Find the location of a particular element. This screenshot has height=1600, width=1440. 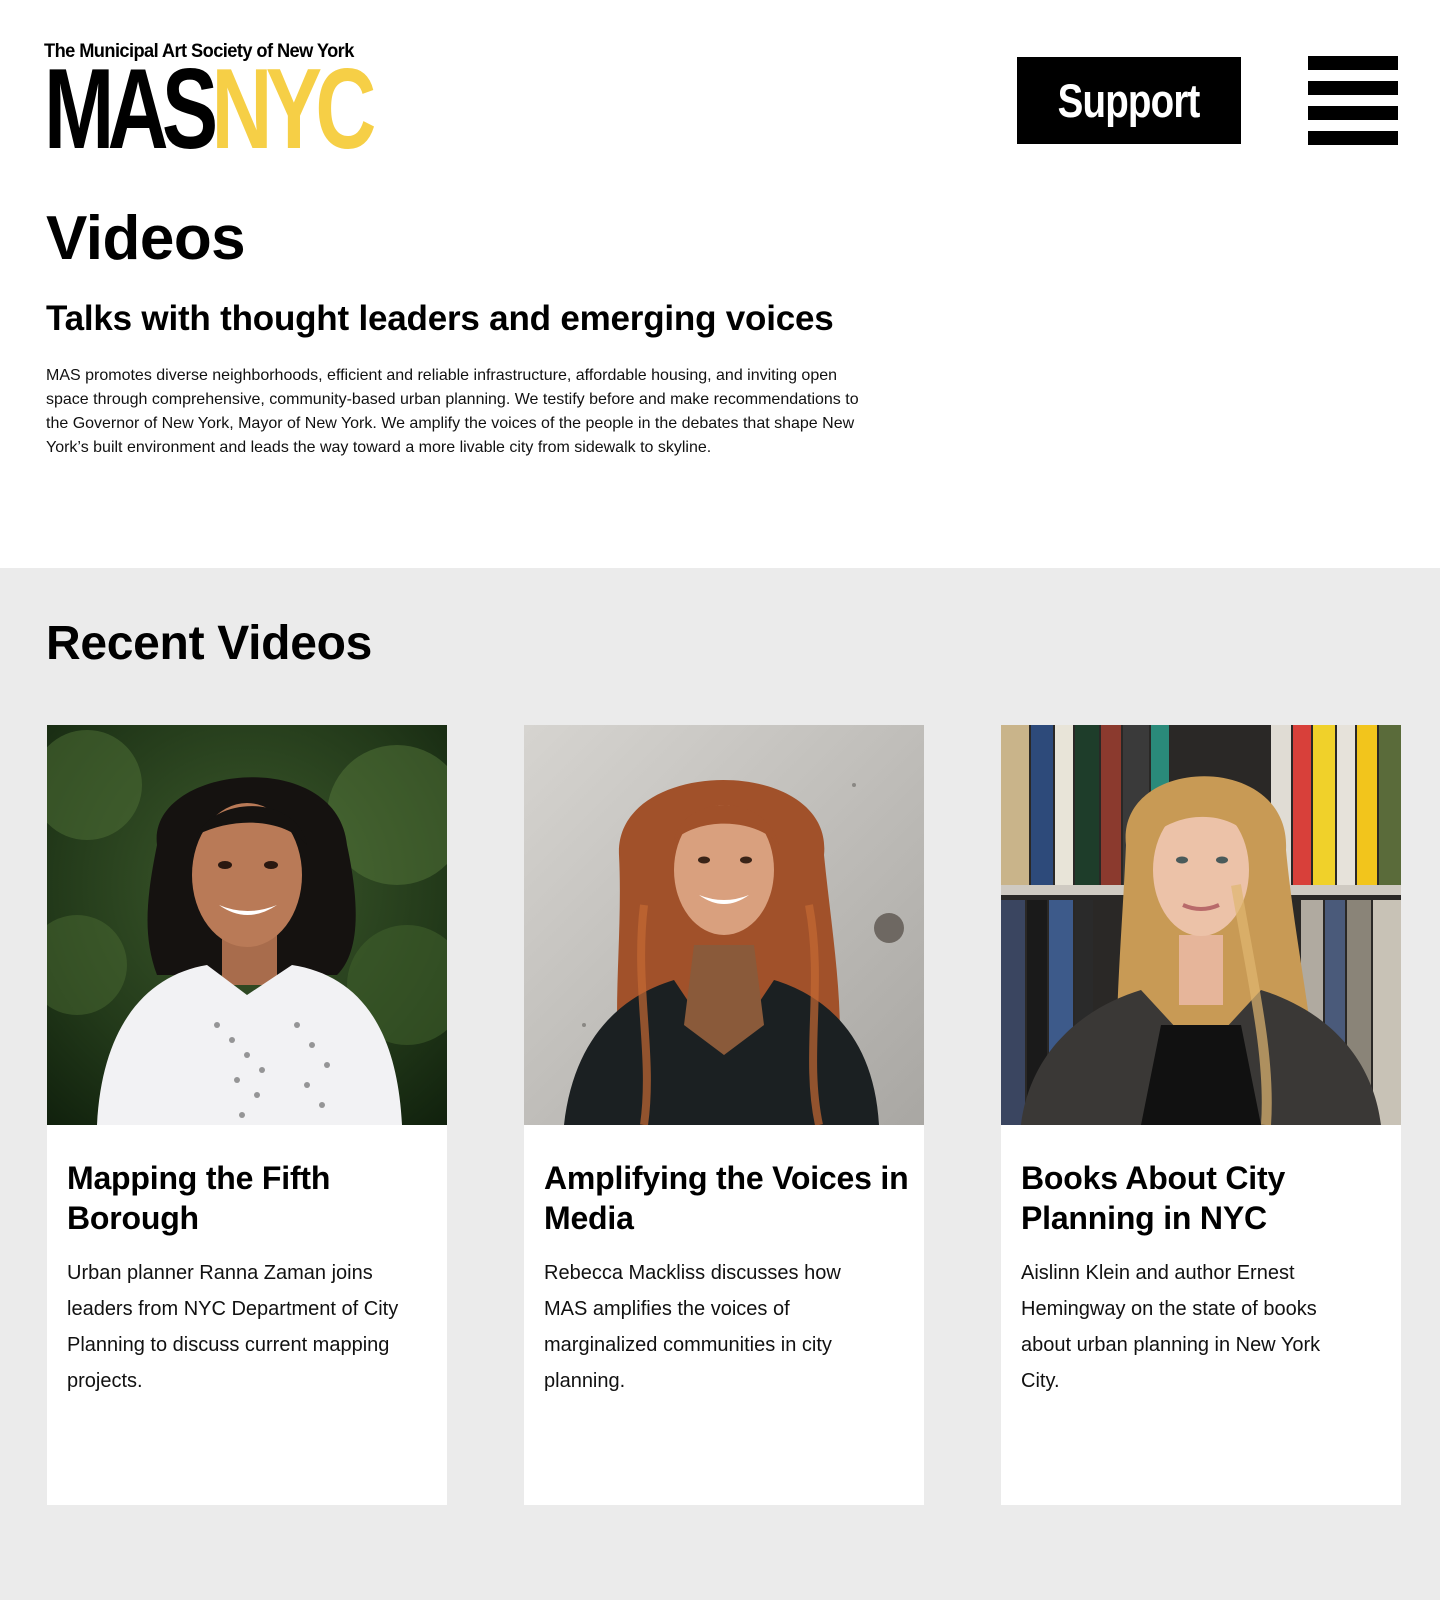

support-button-label: Support is located at coordinates (1129, 100).